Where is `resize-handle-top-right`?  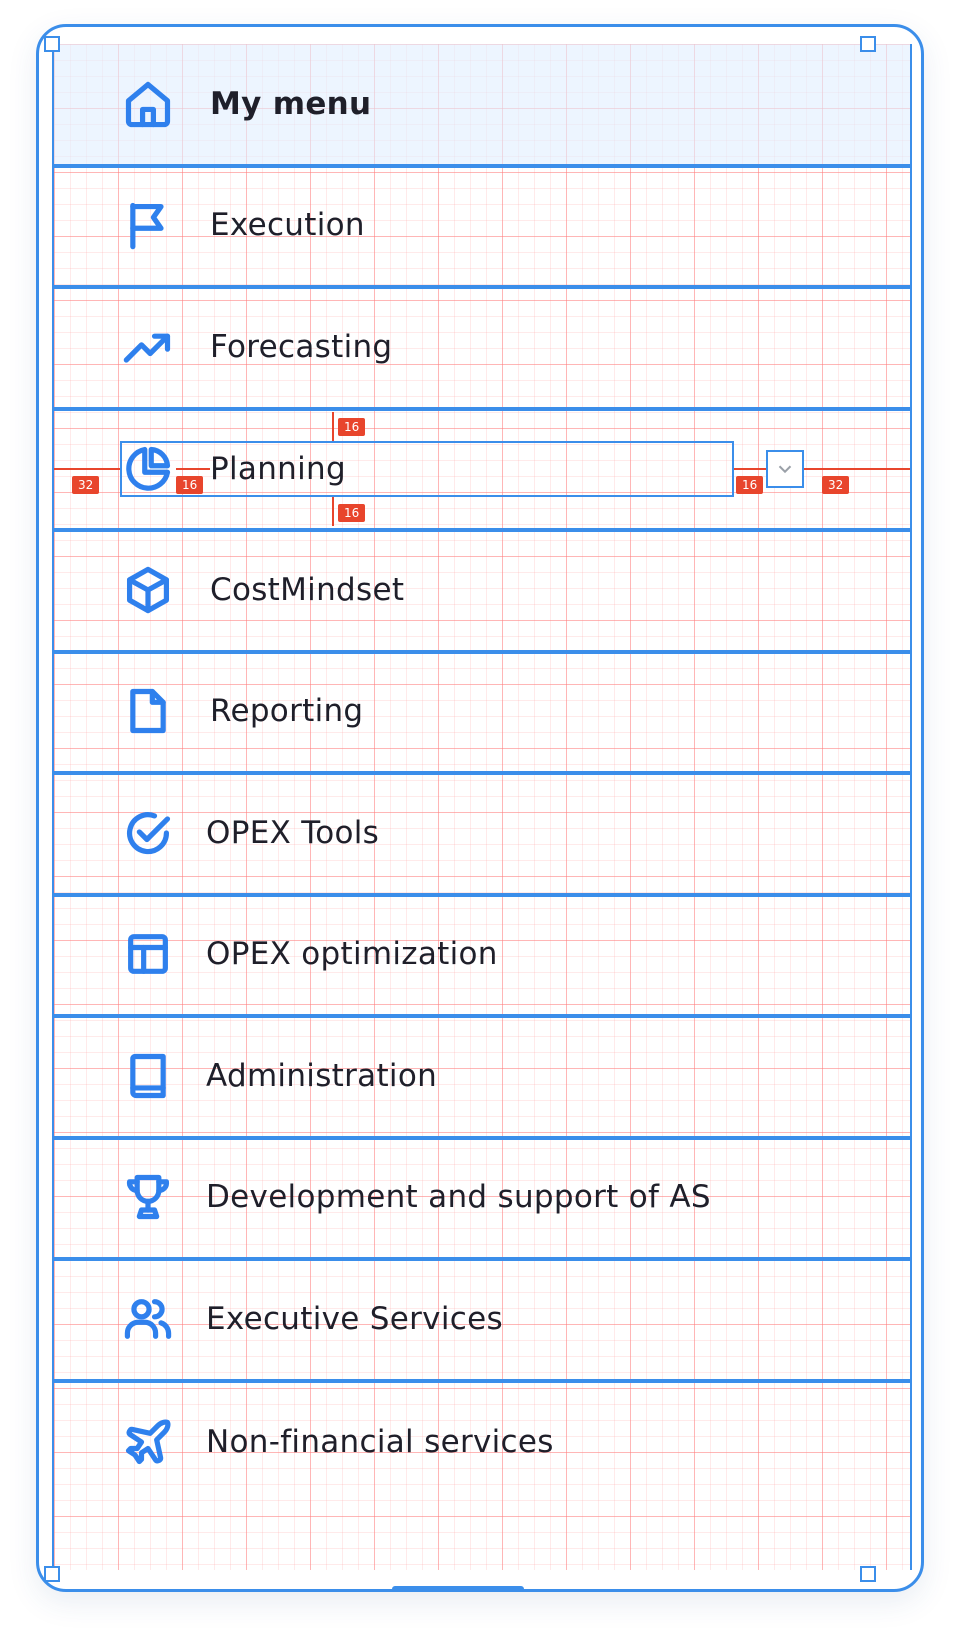
resize-handle-top-right is located at coordinates (868, 44).